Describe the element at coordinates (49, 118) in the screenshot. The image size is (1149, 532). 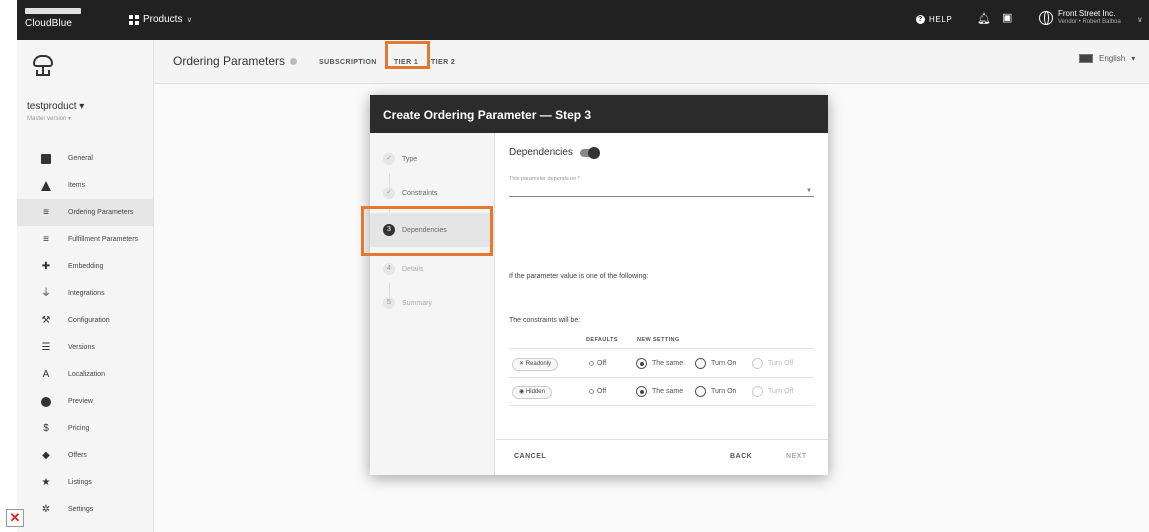
I see `version-selector: Master version ▾` at that location.